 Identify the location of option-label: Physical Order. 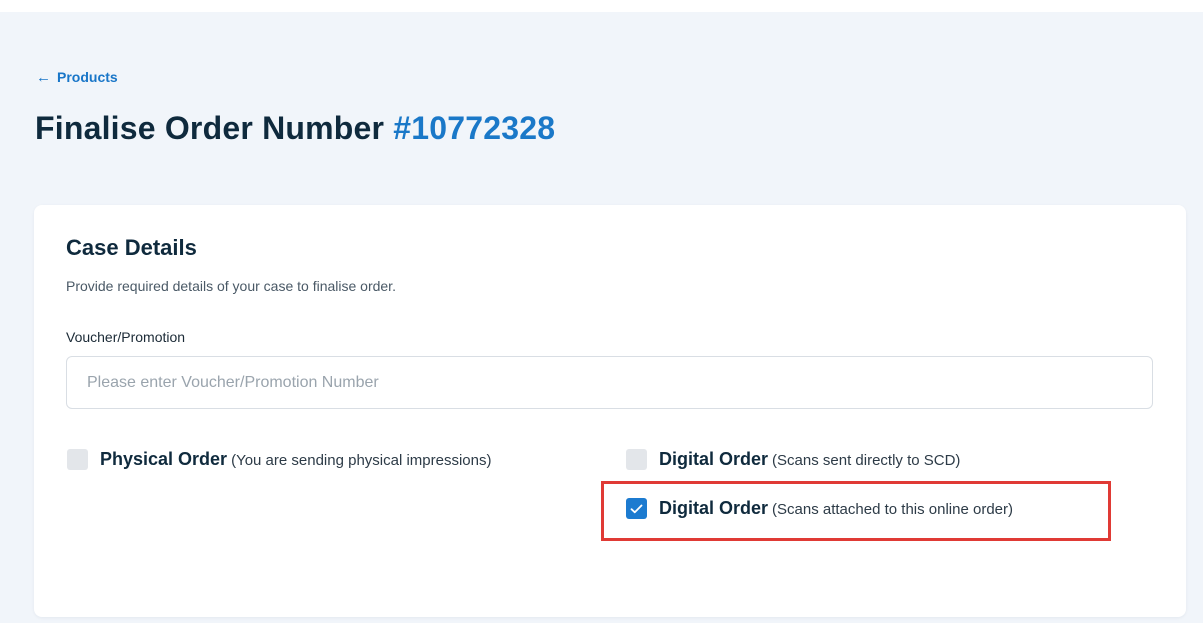
(164, 459).